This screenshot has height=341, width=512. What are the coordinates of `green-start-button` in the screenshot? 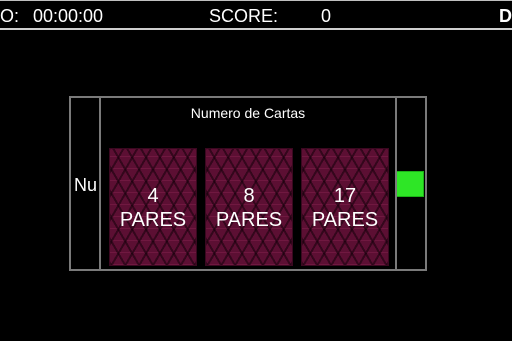 It's located at (410, 184).